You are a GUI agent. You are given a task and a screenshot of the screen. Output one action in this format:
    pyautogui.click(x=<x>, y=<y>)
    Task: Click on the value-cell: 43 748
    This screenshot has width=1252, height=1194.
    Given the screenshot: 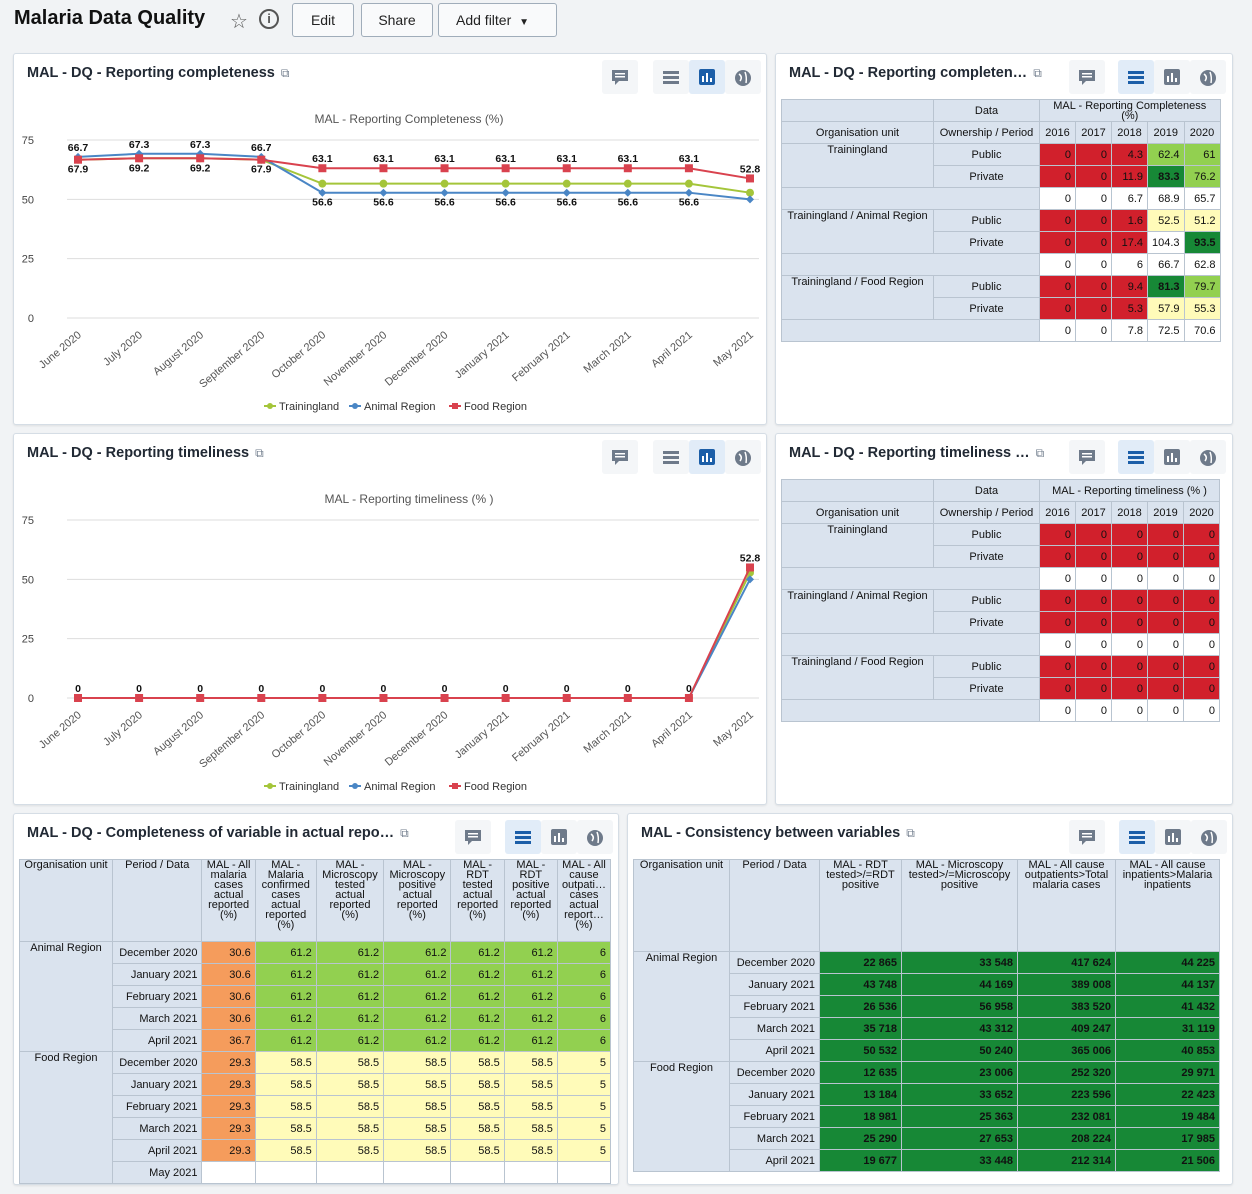 What is the action you would take?
    pyautogui.click(x=860, y=984)
    